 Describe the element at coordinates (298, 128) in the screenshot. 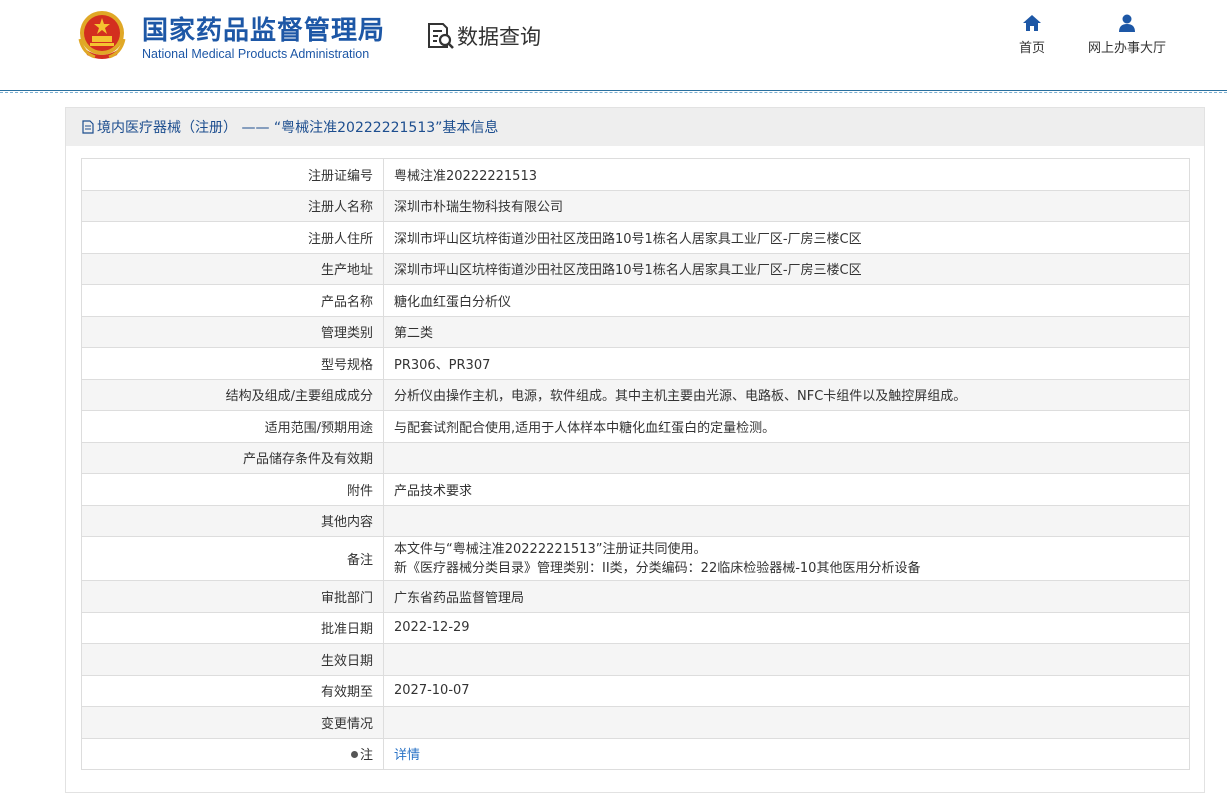

I see `panel-title: 境内医疗器械（注册） —— “粤械注准20222221513”基本信息` at that location.